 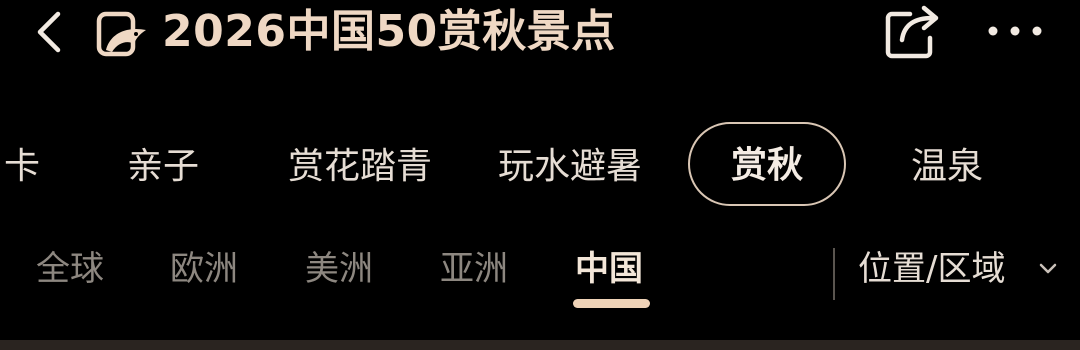 I want to click on category-tab-spring-flowers: 赏花踏青, so click(x=360, y=167).